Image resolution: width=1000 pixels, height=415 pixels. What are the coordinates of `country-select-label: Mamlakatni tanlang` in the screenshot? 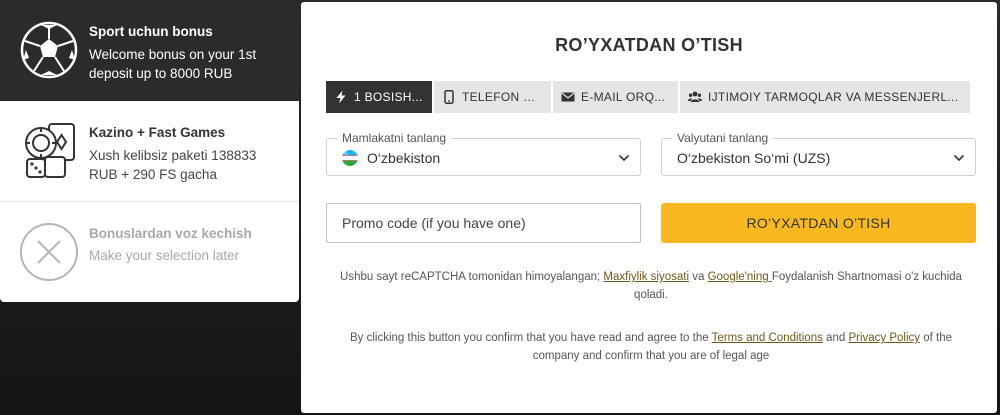 It's located at (394, 138).